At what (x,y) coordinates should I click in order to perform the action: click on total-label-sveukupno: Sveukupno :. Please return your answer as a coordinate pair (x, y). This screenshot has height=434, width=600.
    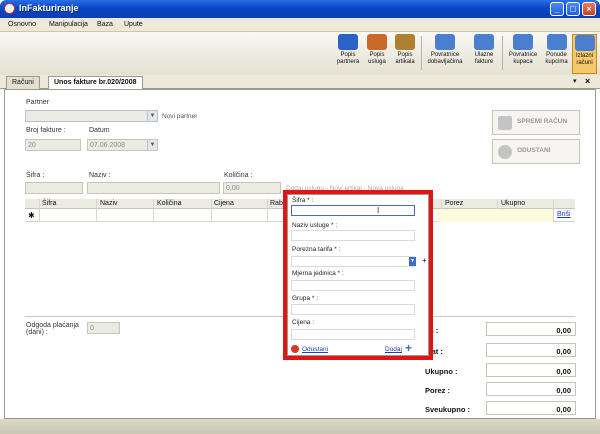
    Looking at the image, I should click on (448, 409).